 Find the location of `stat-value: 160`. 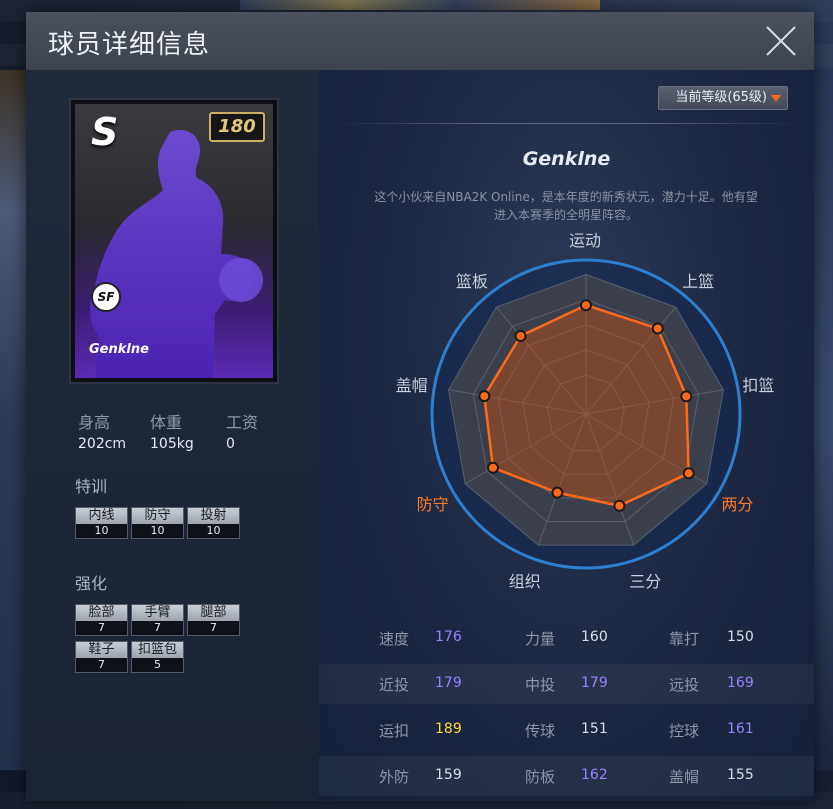

stat-value: 160 is located at coordinates (594, 637).